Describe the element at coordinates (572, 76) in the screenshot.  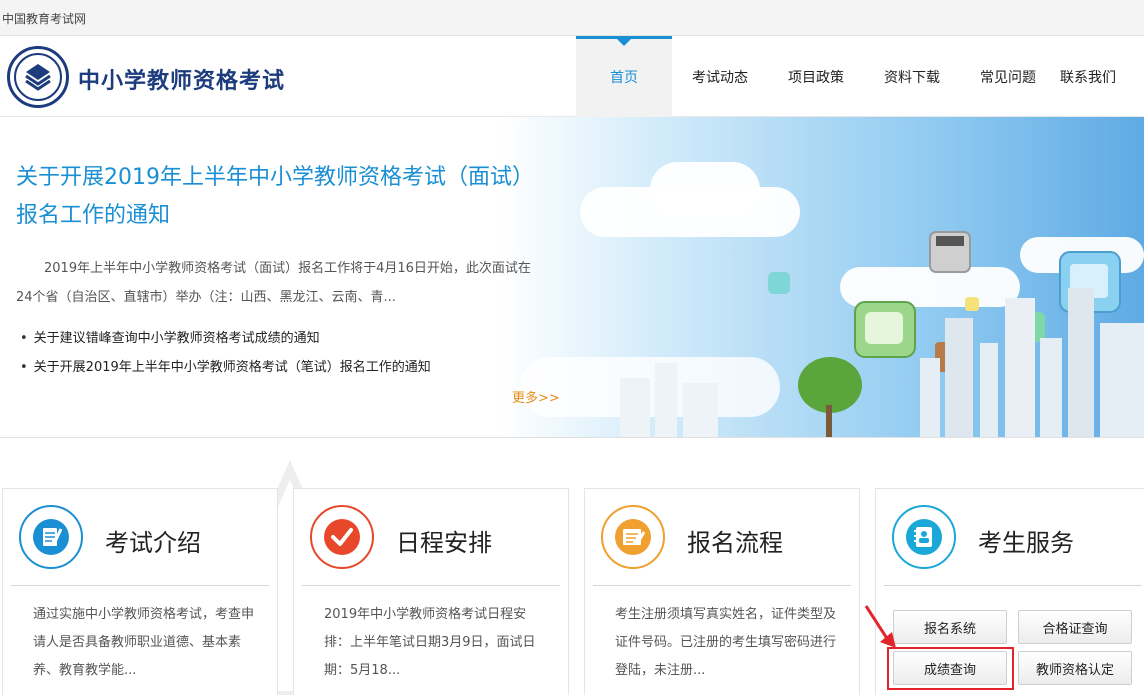
I see `header: 中小学教师资格考试 首页 考试动态 项目政策 资料下载 常见问题 联系我们` at that location.